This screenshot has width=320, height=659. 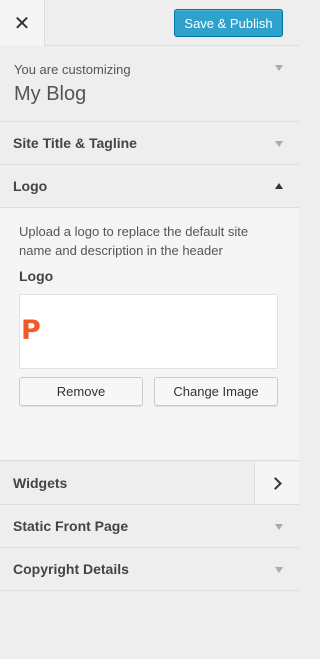 What do you see at coordinates (279, 186) in the screenshot?
I see `chevron-up-icon` at bounding box center [279, 186].